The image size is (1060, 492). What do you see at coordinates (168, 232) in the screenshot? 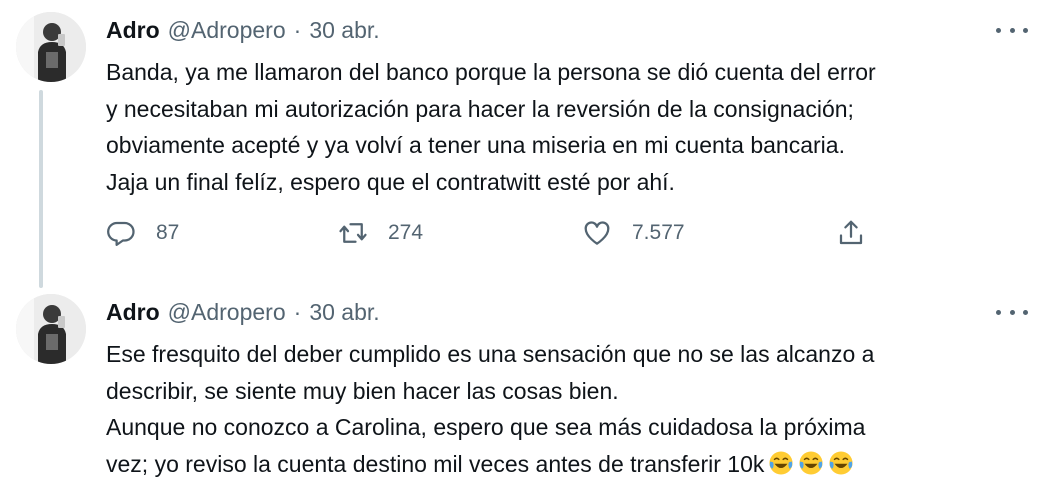
I see `reply-count: 87` at bounding box center [168, 232].